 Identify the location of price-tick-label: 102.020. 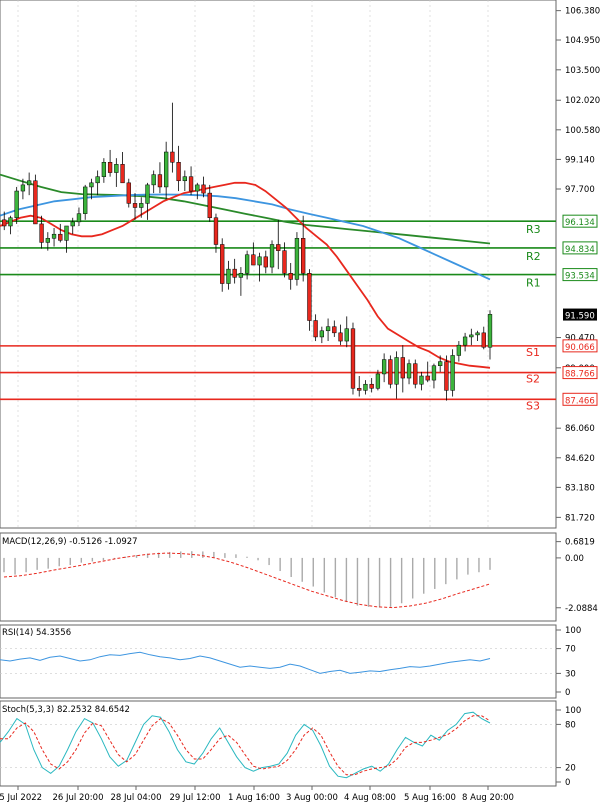
(582, 101).